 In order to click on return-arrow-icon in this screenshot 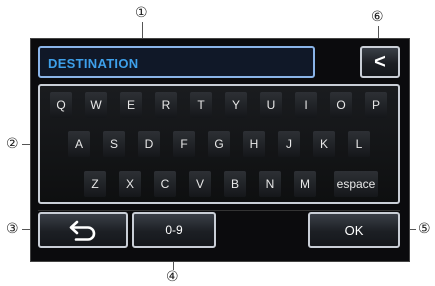, I will do `click(83, 230)`.